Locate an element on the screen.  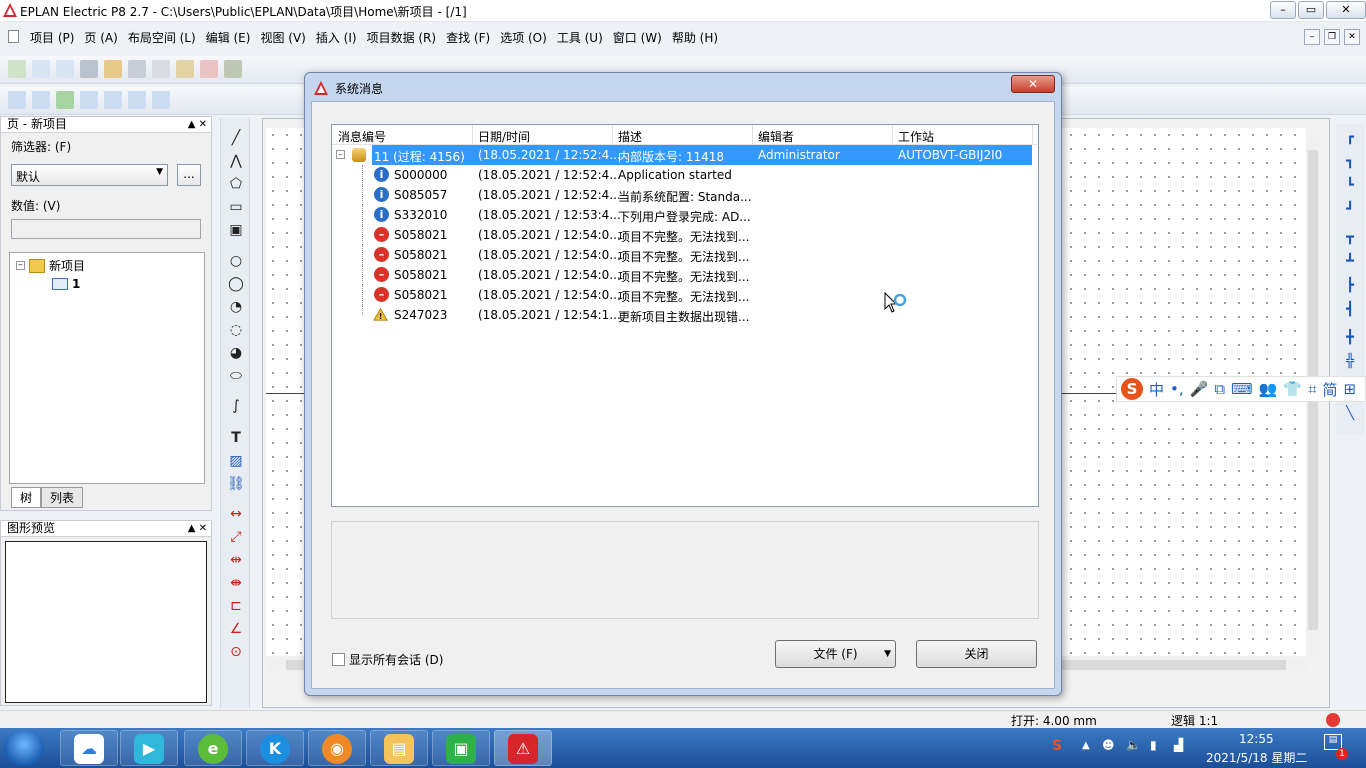
skin-icon: 👕 is located at coordinates (1292, 389).